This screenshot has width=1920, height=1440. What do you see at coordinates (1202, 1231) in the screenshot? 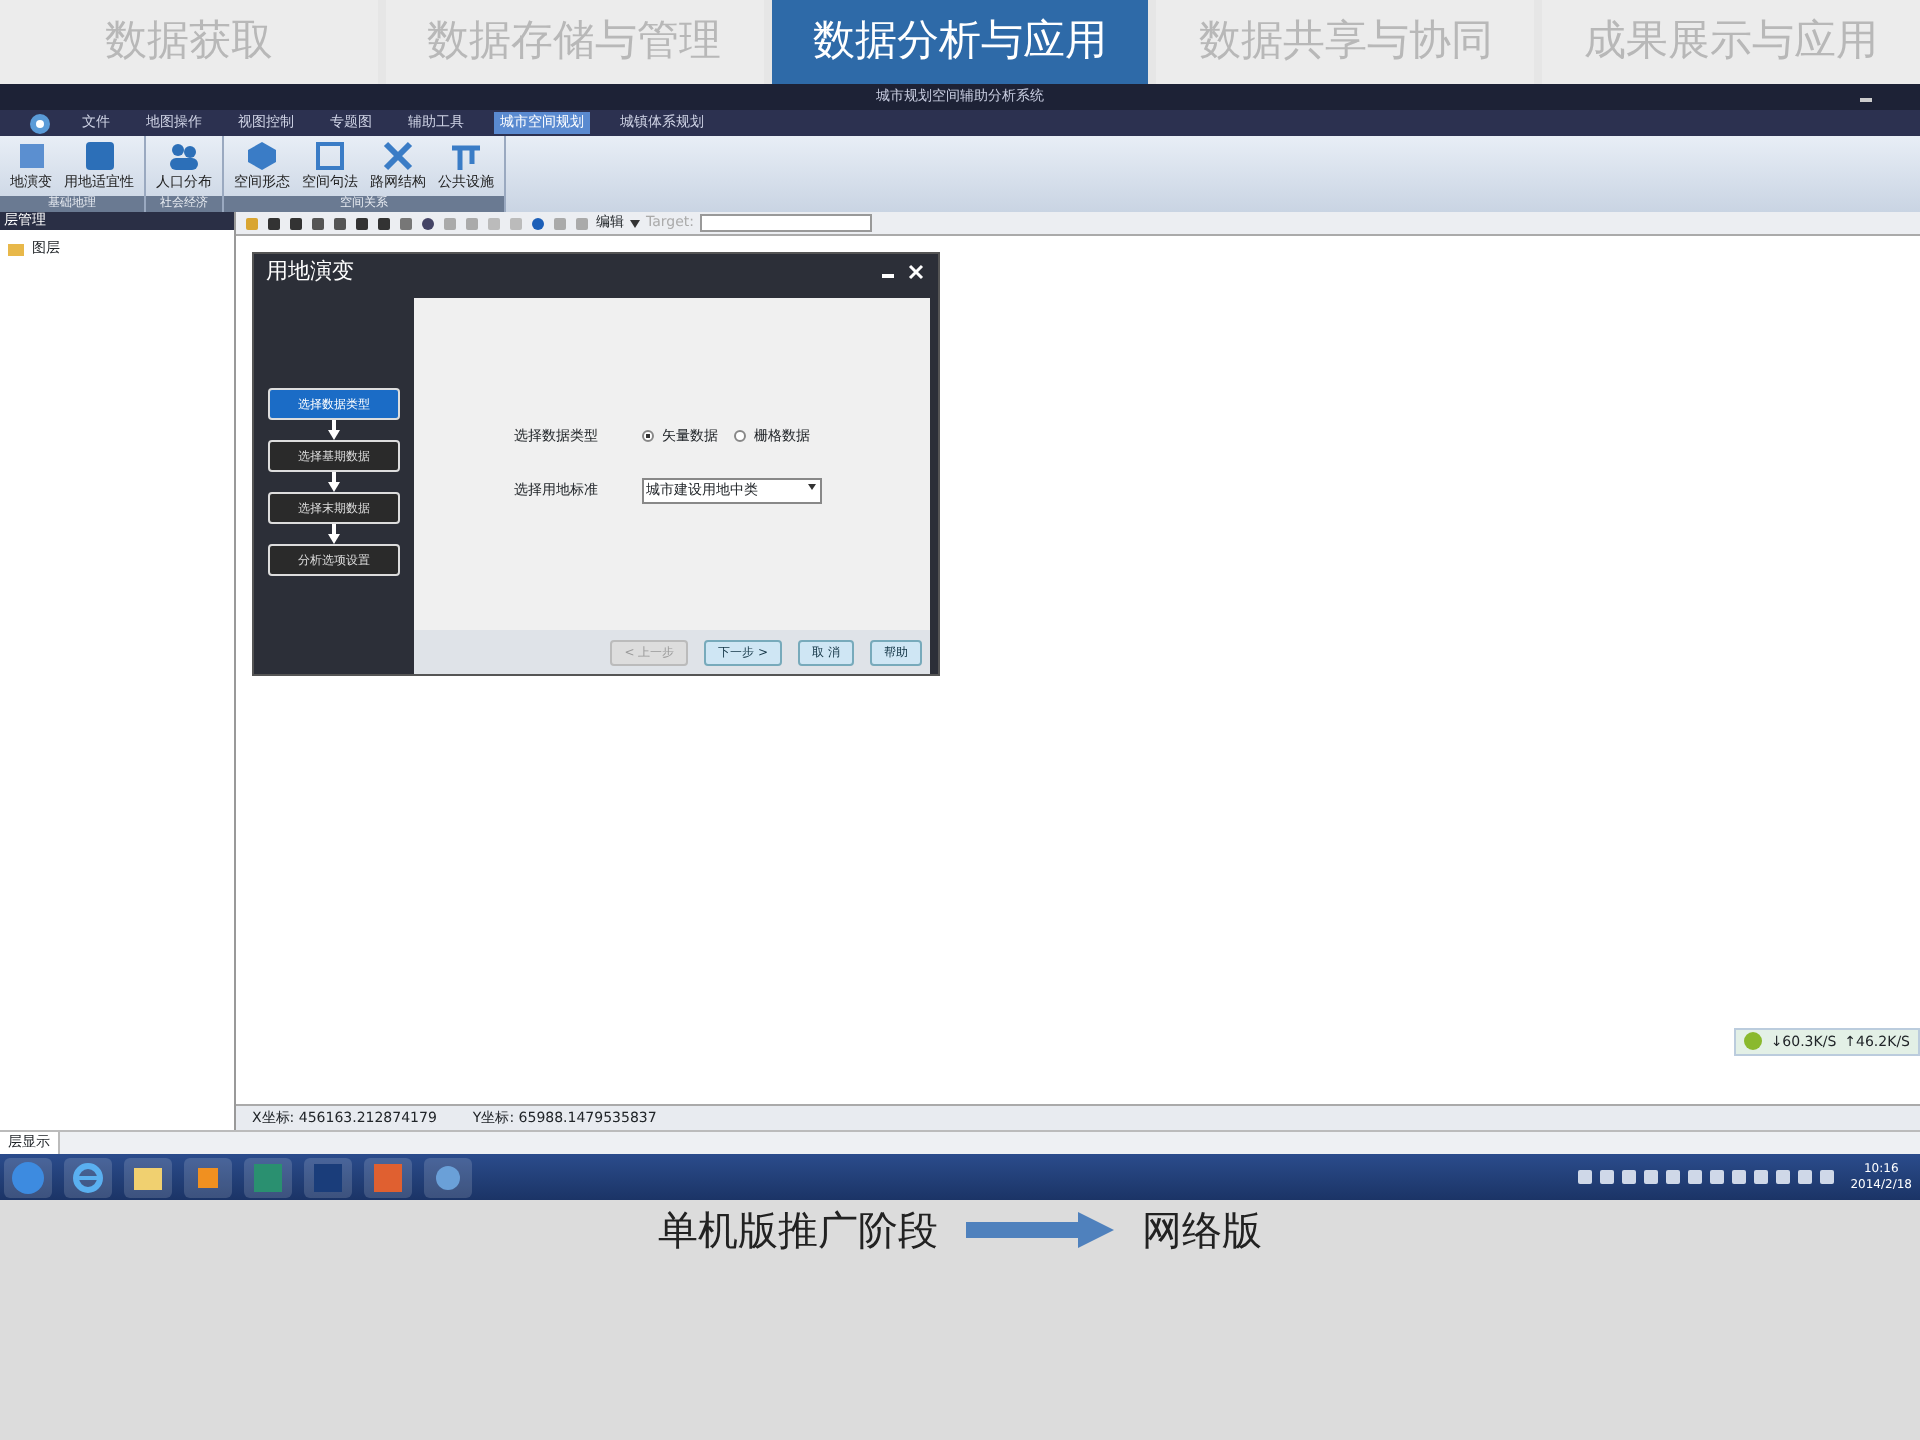
I see `caption-text: 网络版` at bounding box center [1202, 1231].